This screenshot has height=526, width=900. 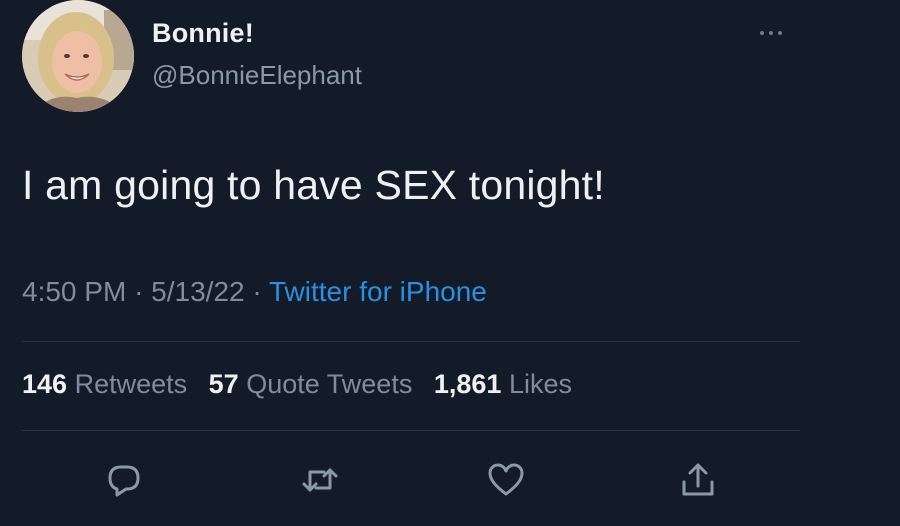 I want to click on tweet-time: 4:50 PM, so click(x=74, y=291).